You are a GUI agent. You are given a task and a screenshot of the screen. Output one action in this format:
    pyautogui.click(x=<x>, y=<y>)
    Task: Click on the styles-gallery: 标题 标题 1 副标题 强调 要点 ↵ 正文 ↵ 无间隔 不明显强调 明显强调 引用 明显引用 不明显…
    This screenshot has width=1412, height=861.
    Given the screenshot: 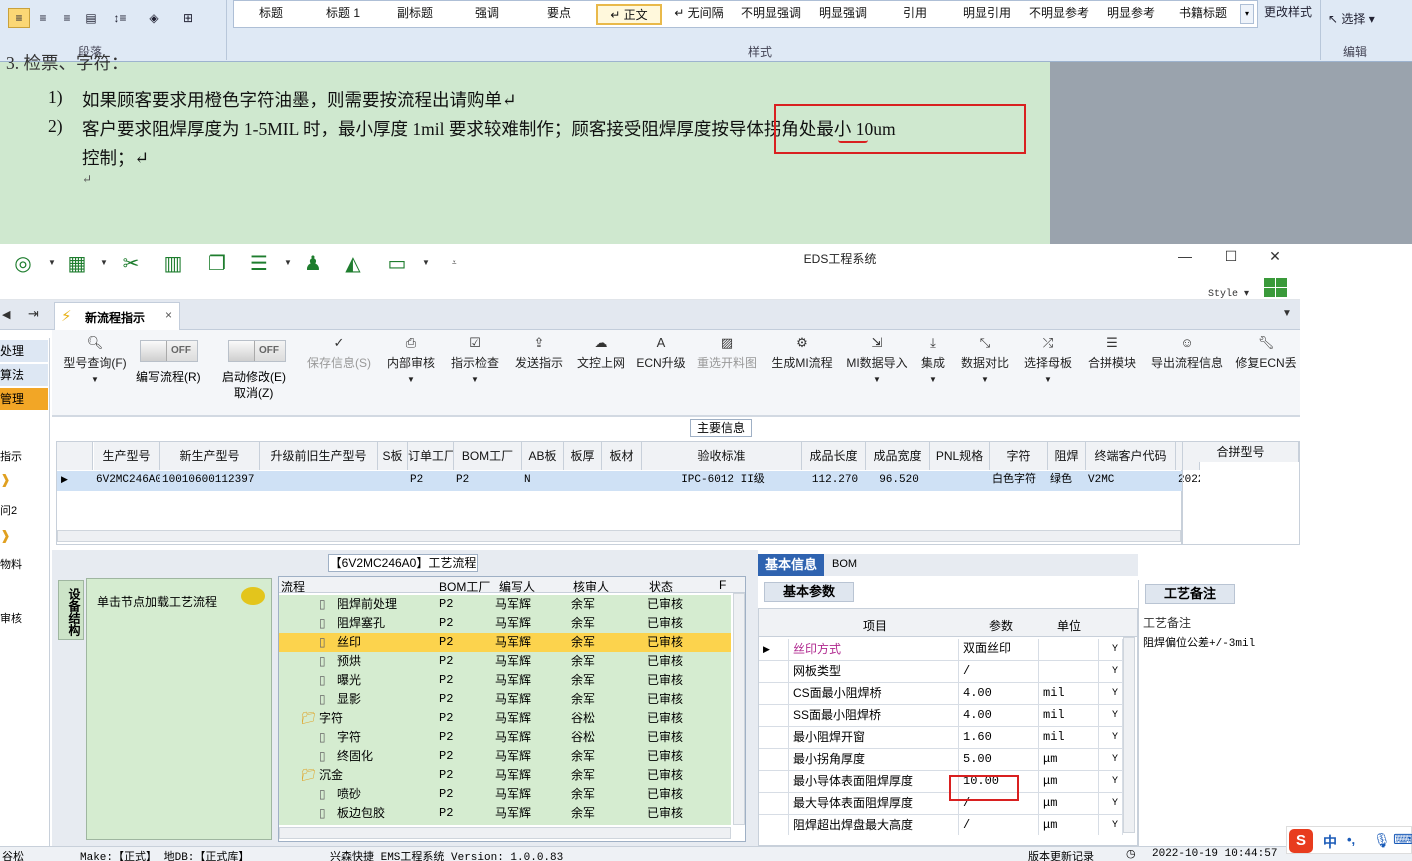 What is the action you would take?
    pyautogui.click(x=745, y=14)
    